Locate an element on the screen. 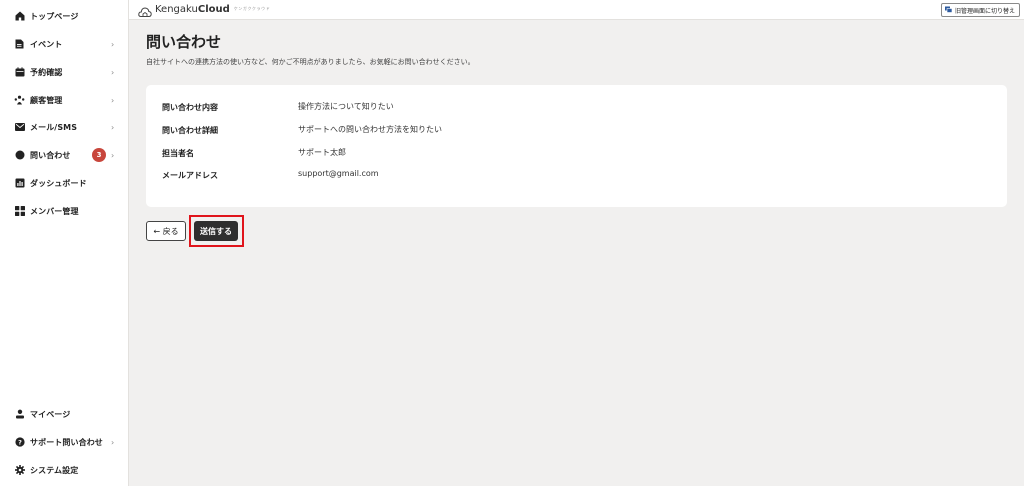  logo-text-regular: Kengaku is located at coordinates (176, 9).